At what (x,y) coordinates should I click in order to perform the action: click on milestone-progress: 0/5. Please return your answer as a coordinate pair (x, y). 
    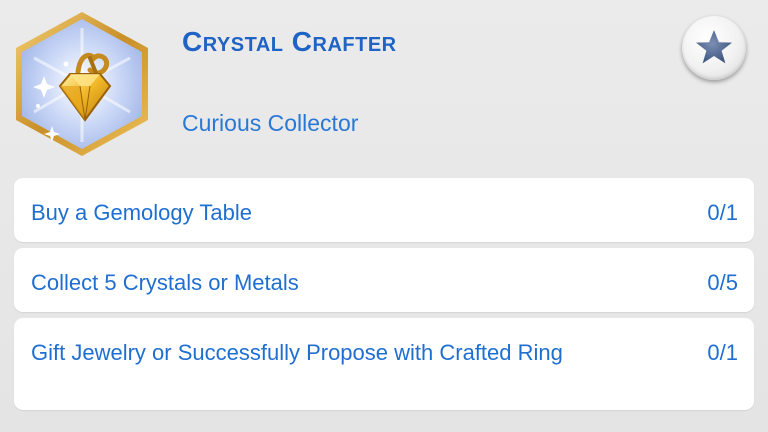
    Looking at the image, I should click on (722, 282).